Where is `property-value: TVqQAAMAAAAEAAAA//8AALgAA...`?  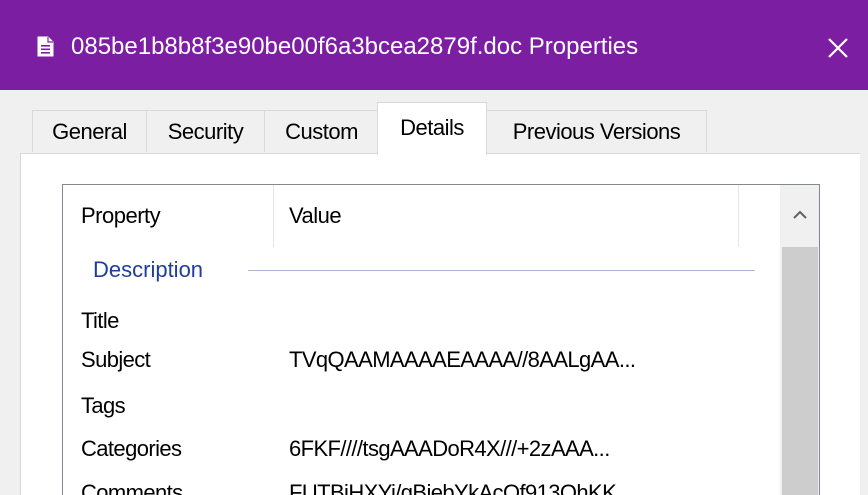
property-value: TVqQAAMAAAAEAAAA//8AALgAA... is located at coordinates (462, 359).